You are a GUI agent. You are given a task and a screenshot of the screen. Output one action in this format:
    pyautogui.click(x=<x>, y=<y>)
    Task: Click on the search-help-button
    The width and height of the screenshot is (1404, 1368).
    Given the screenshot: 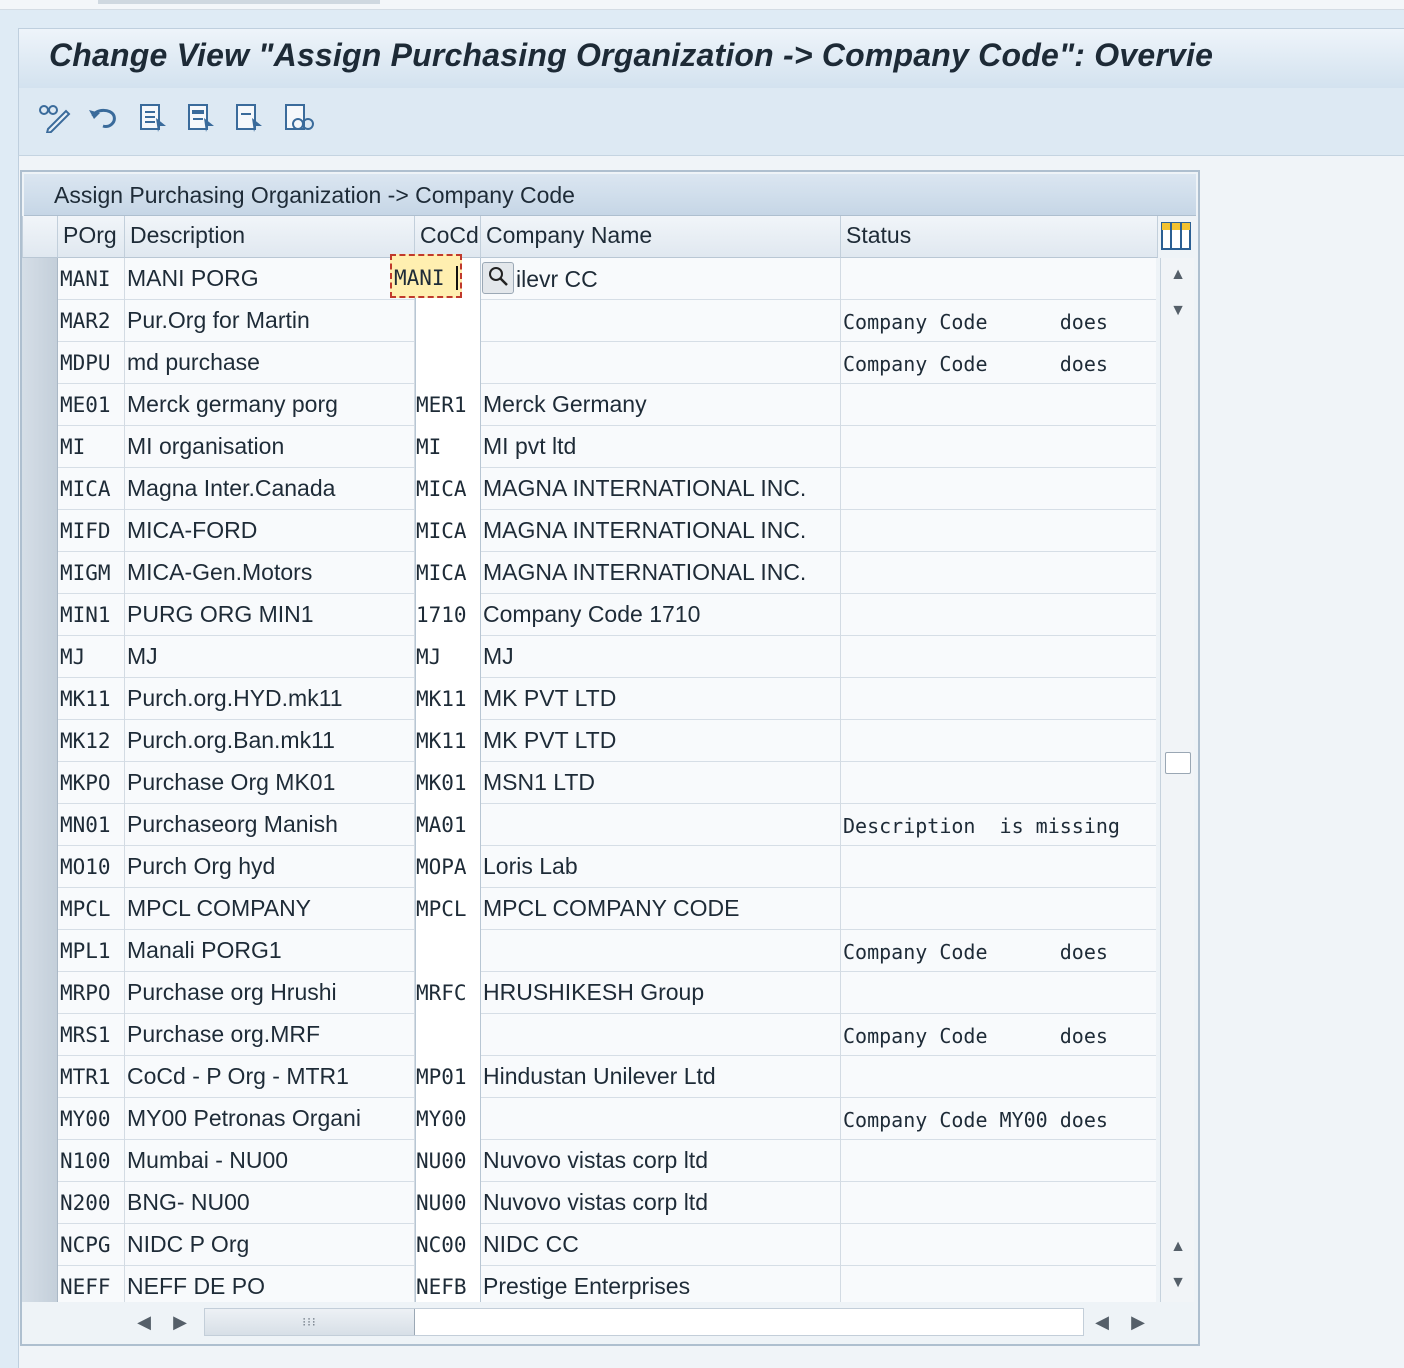 What is the action you would take?
    pyautogui.click(x=498, y=278)
    